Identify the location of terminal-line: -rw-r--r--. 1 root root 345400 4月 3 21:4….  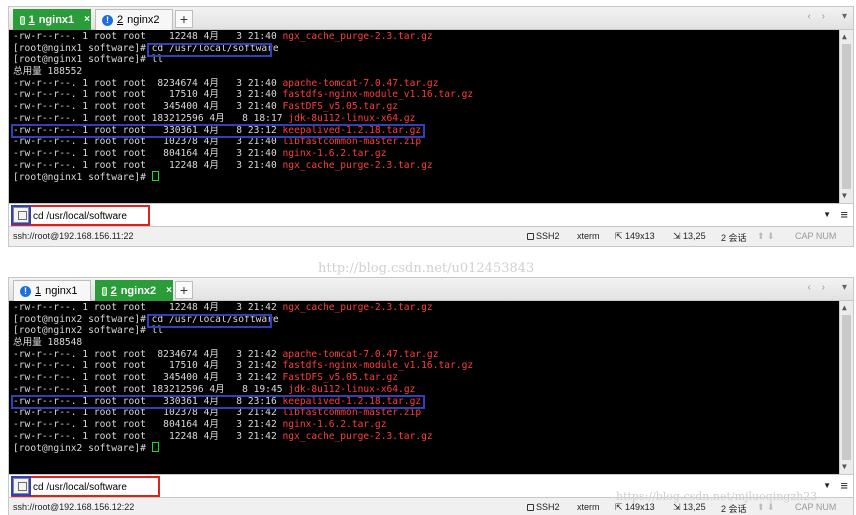
(433, 107).